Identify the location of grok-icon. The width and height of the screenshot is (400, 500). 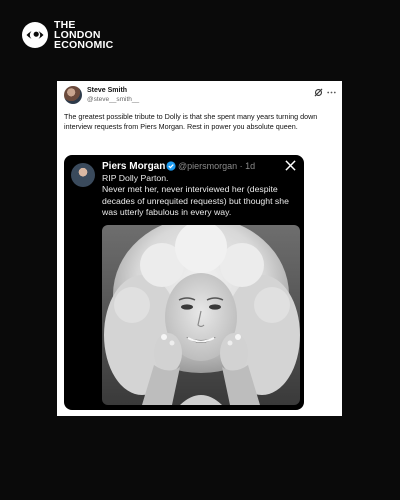
(318, 92).